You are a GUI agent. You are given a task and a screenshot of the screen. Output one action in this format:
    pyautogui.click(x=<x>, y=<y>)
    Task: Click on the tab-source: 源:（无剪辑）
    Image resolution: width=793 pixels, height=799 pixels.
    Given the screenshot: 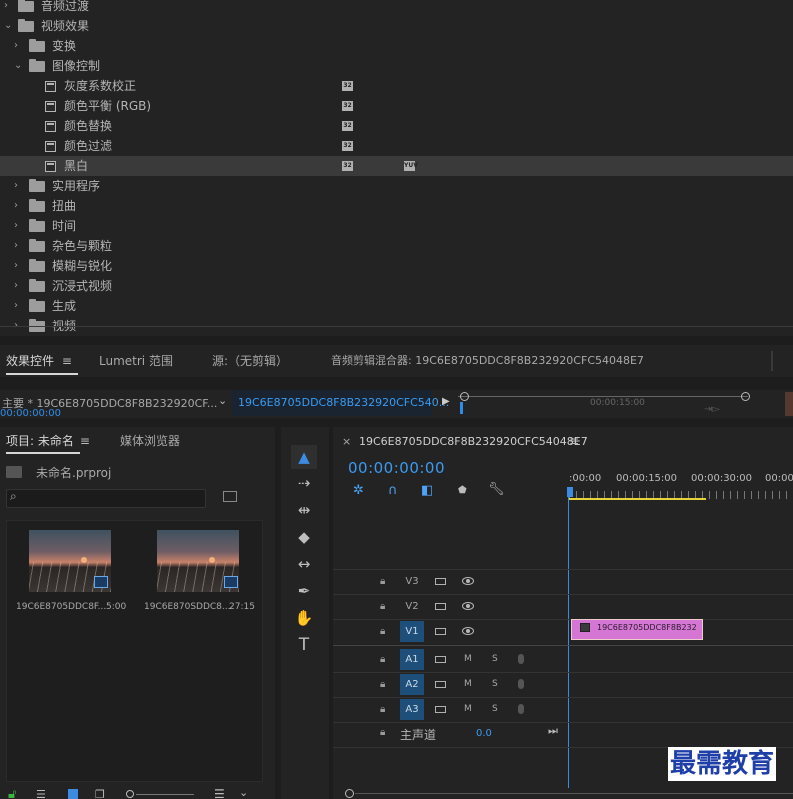 What is the action you would take?
    pyautogui.click(x=250, y=361)
    